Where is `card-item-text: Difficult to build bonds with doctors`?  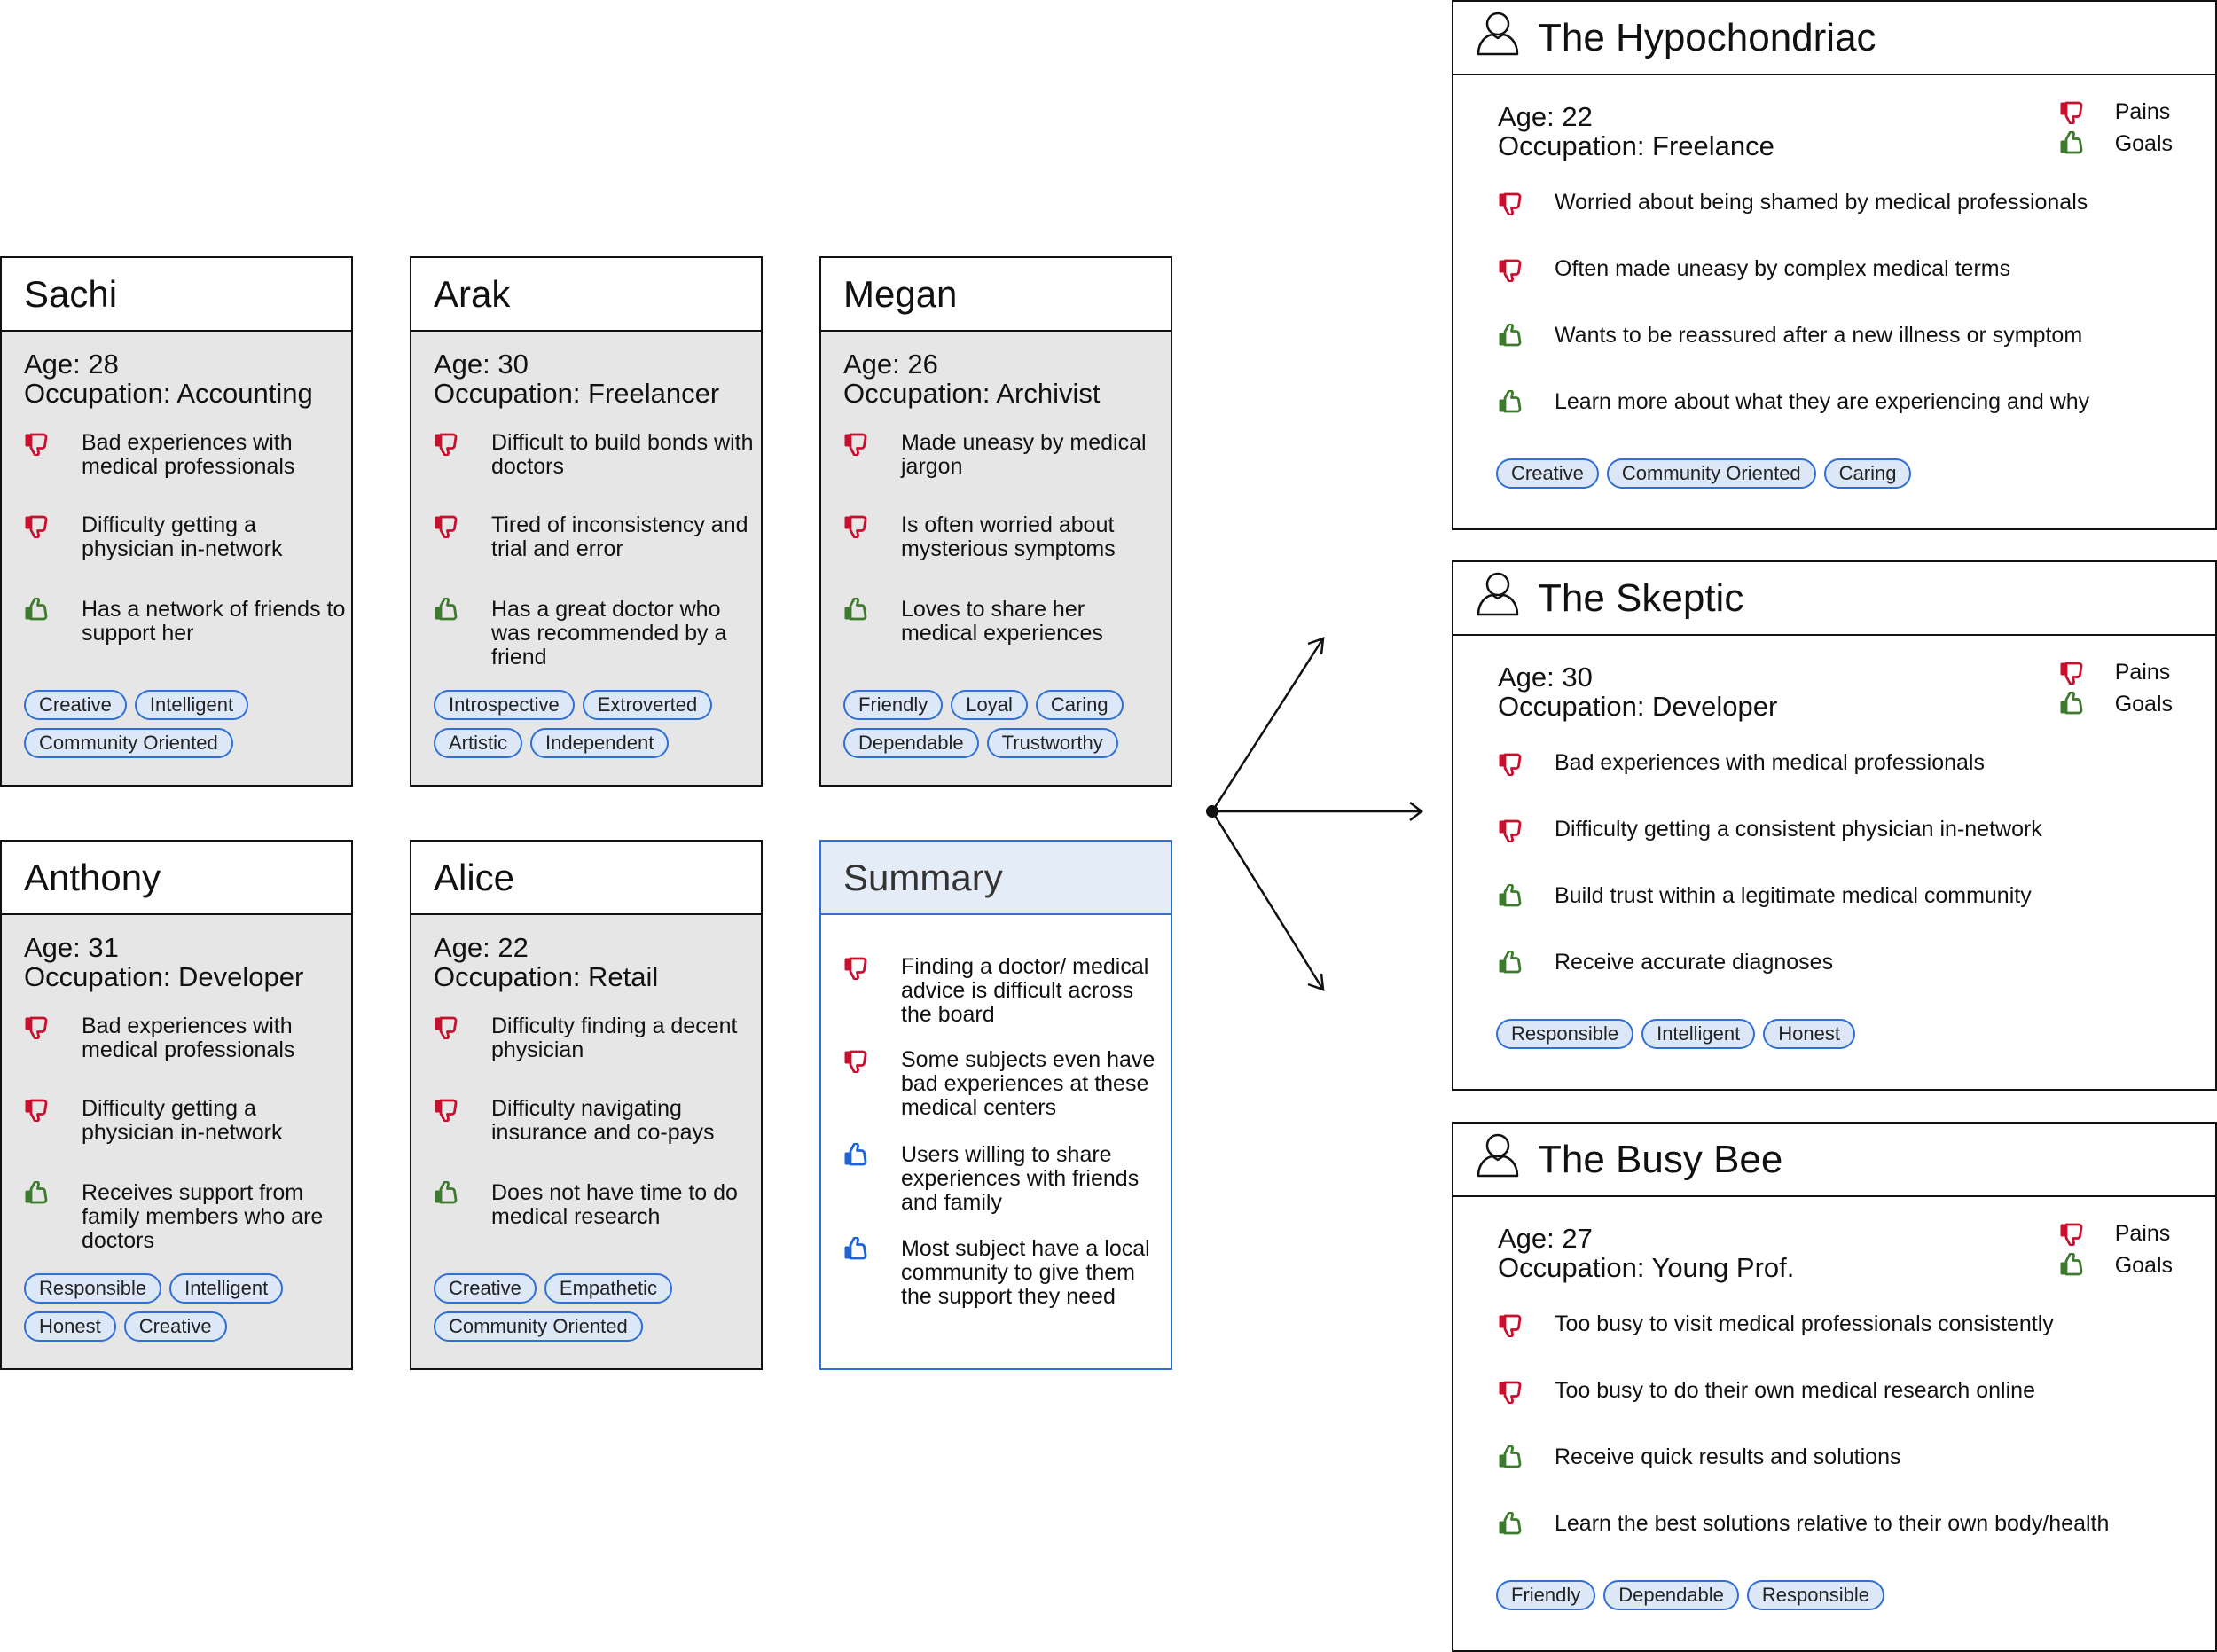 card-item-text: Difficult to build bonds with doctors is located at coordinates (622, 454).